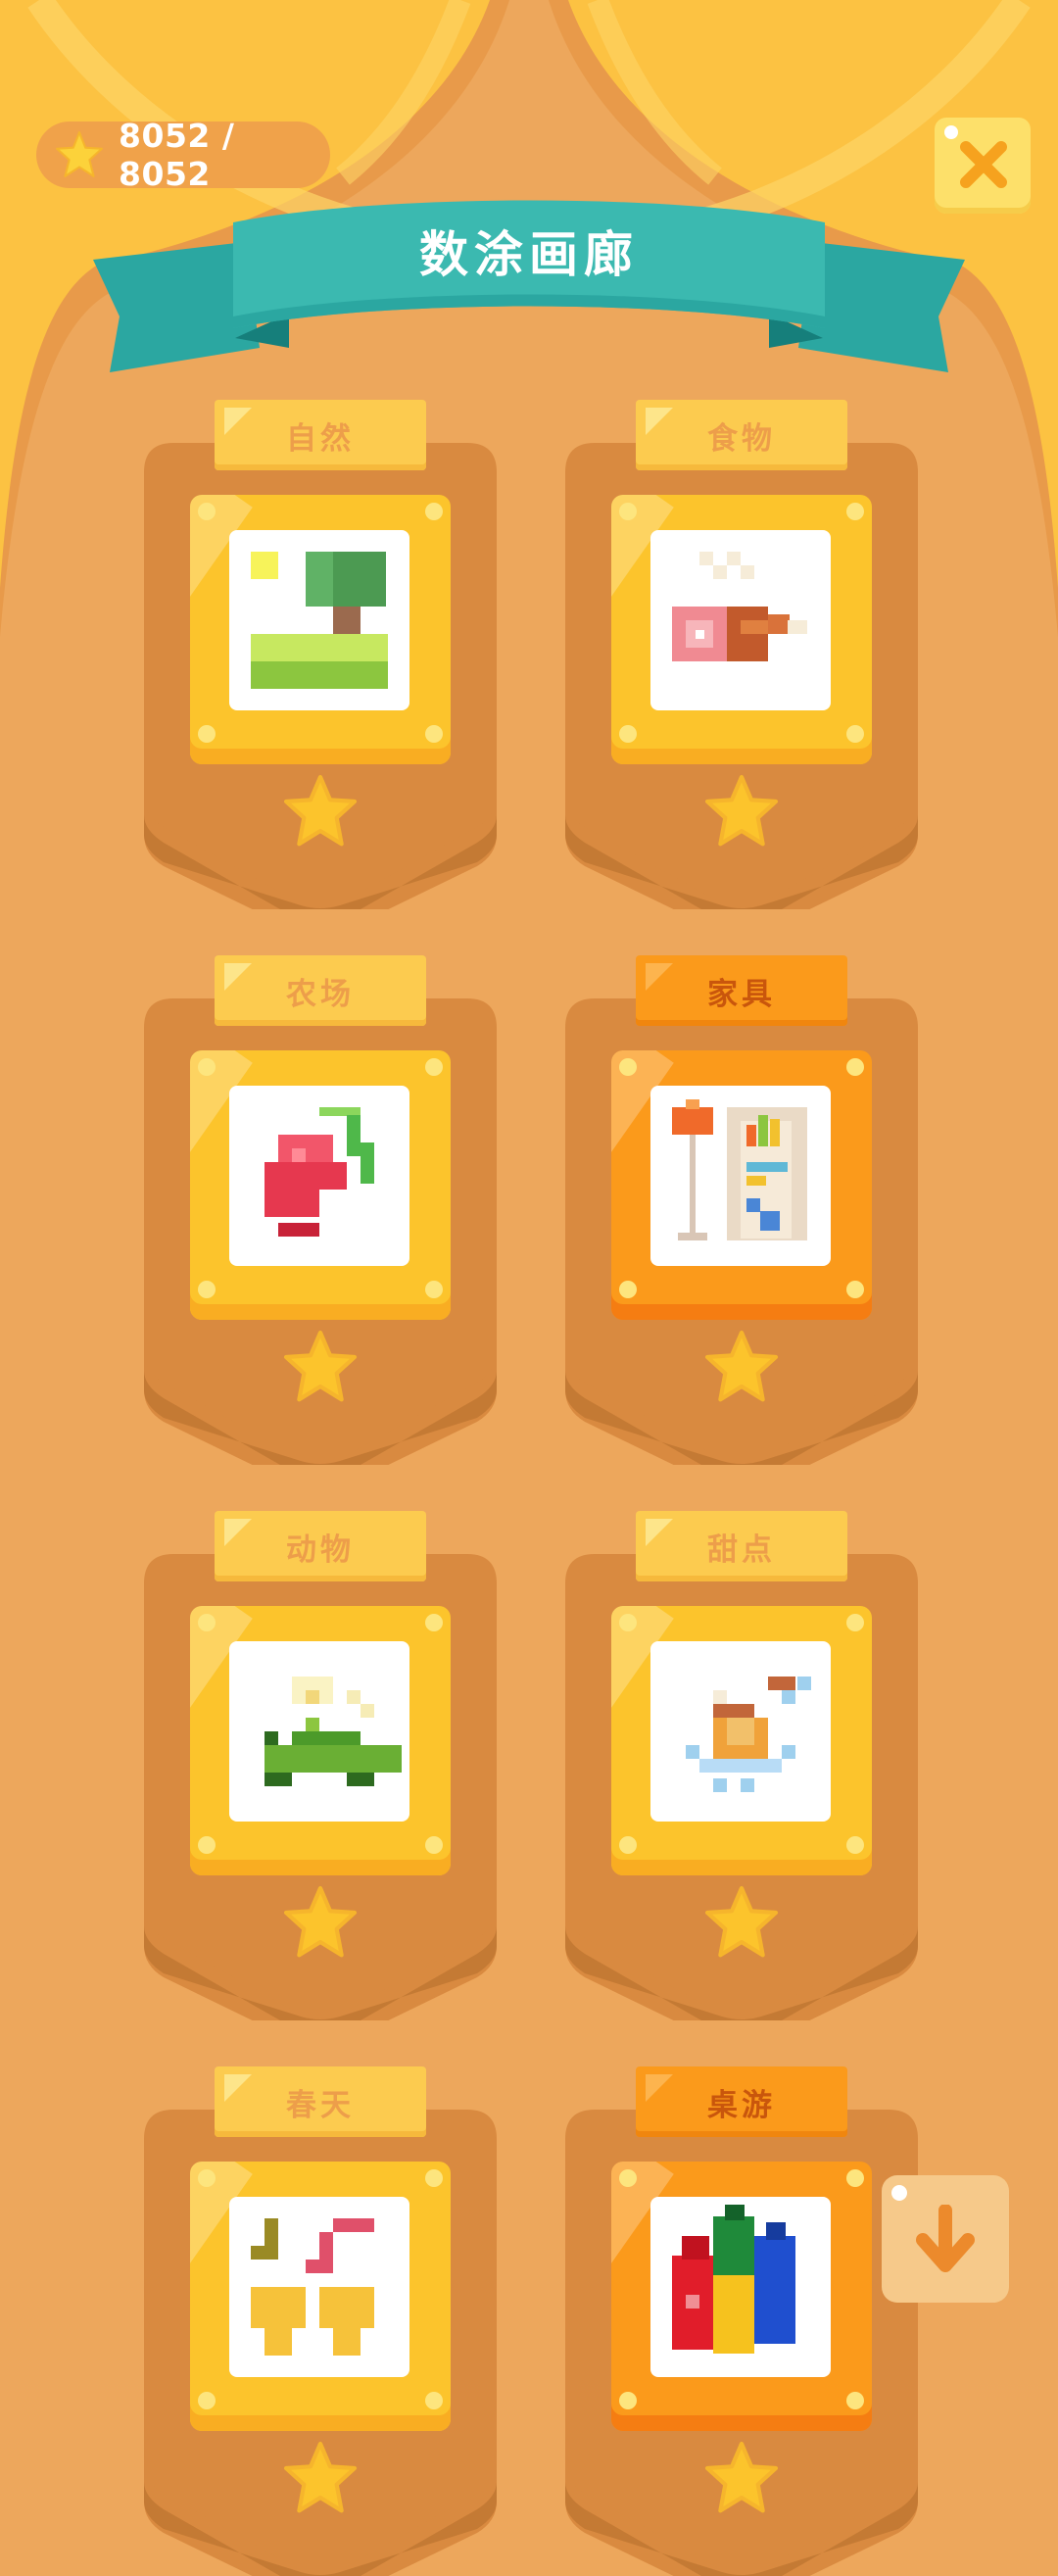 The height and width of the screenshot is (2576, 1058). I want to click on category-card: 家具, so click(741, 1210).